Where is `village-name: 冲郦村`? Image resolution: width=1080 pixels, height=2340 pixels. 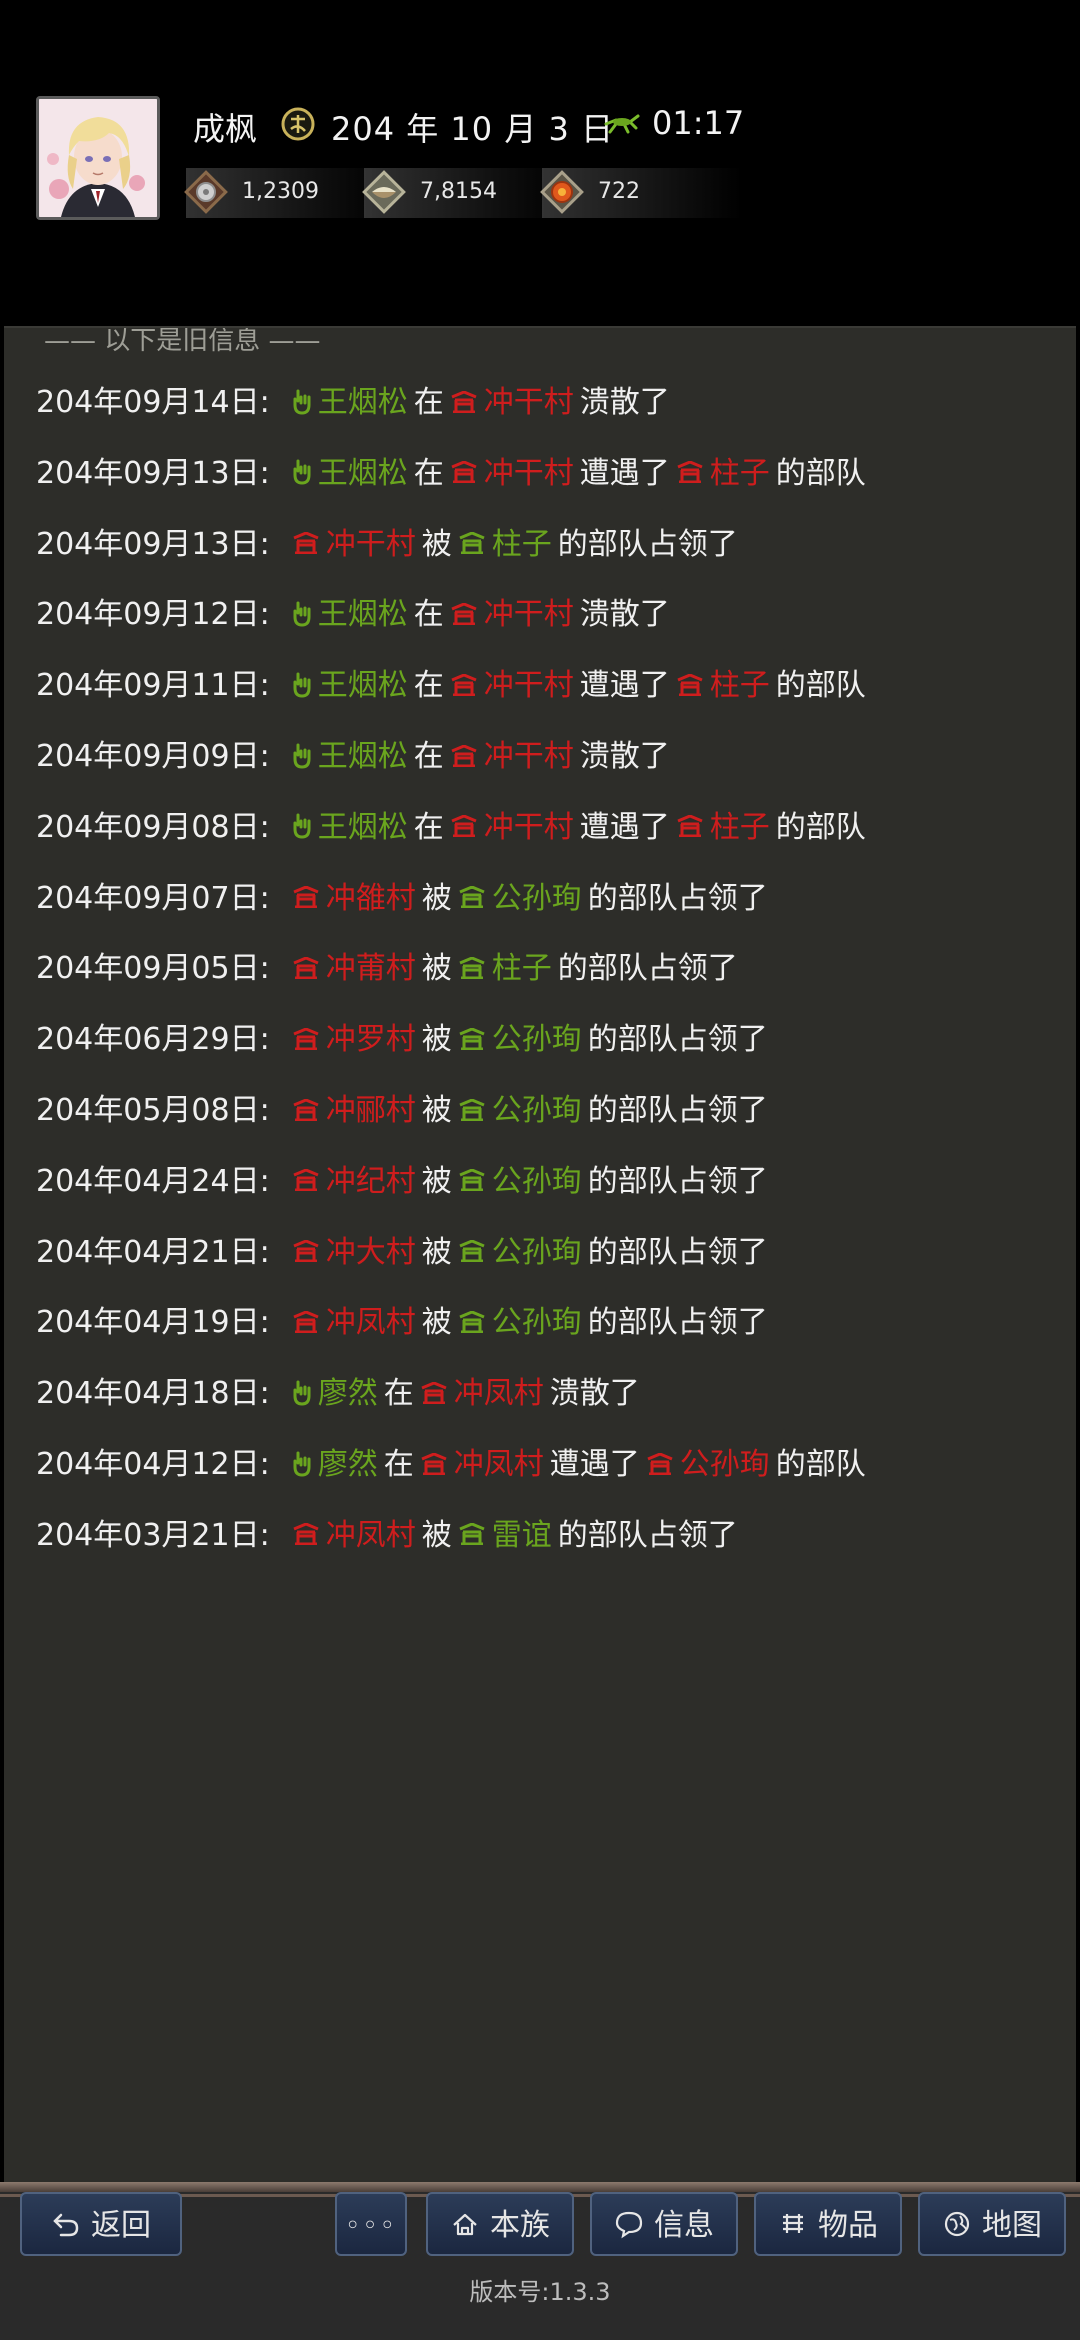
village-name: 冲郦村 is located at coordinates (371, 1110).